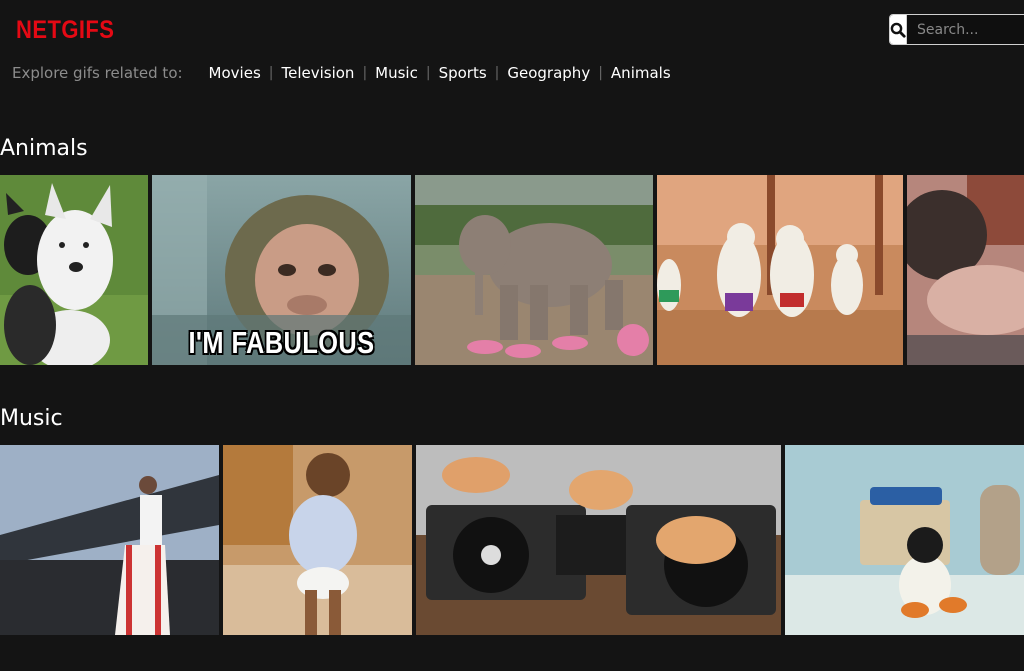 This screenshot has width=1024, height=671. Describe the element at coordinates (641, 73) in the screenshot. I see `category-link-animals: Animals` at that location.